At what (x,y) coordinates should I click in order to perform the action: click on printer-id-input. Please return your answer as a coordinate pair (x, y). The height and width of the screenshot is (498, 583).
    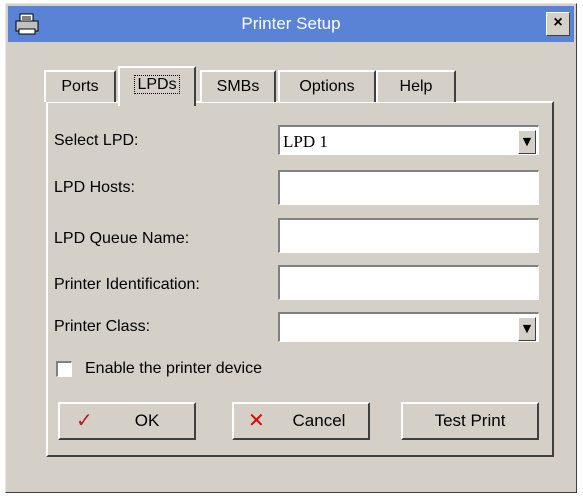
    Looking at the image, I should click on (408, 282).